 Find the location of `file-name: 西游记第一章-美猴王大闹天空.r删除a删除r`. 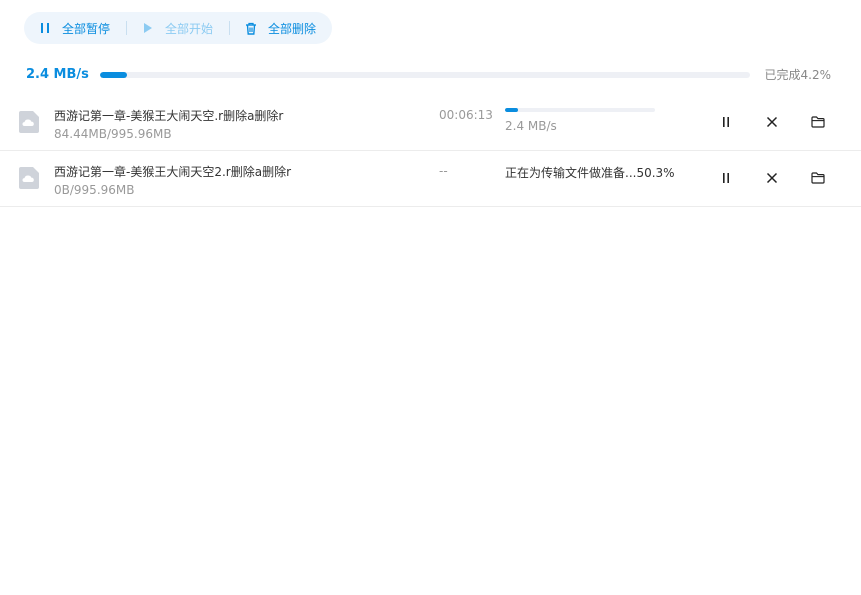

file-name: 西游记第一章-美猴王大闹天空.r删除a删除r is located at coordinates (169, 116).